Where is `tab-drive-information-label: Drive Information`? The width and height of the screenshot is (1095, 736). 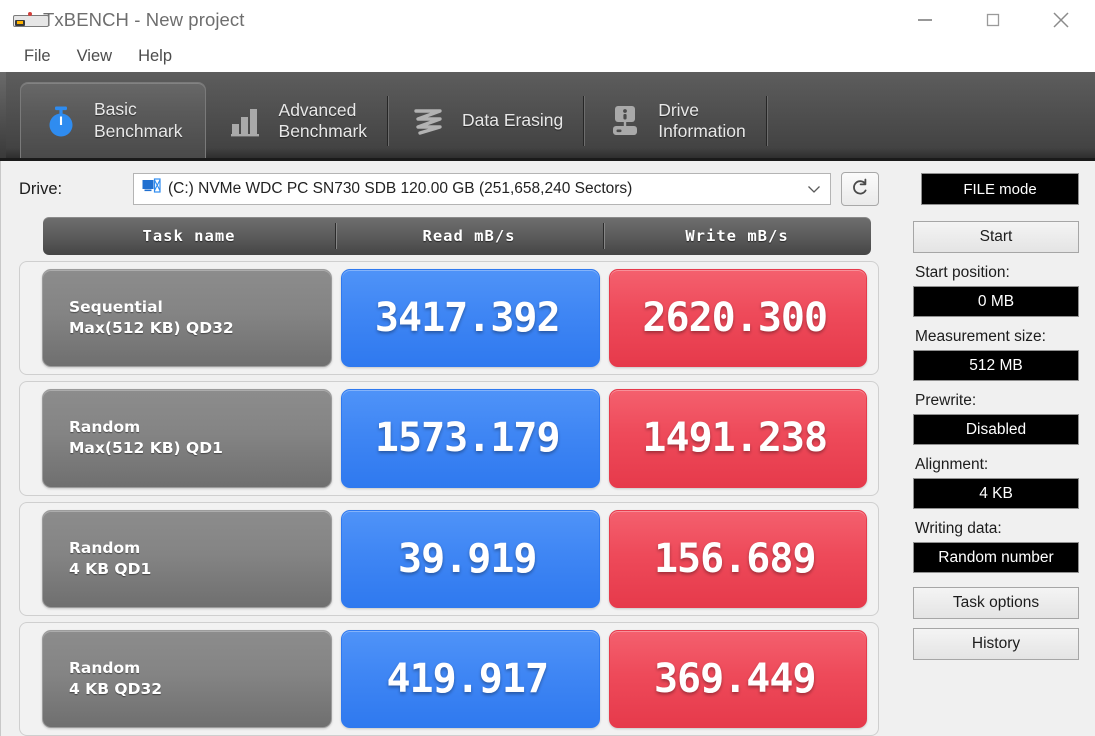 tab-drive-information-label: Drive Information is located at coordinates (702, 121).